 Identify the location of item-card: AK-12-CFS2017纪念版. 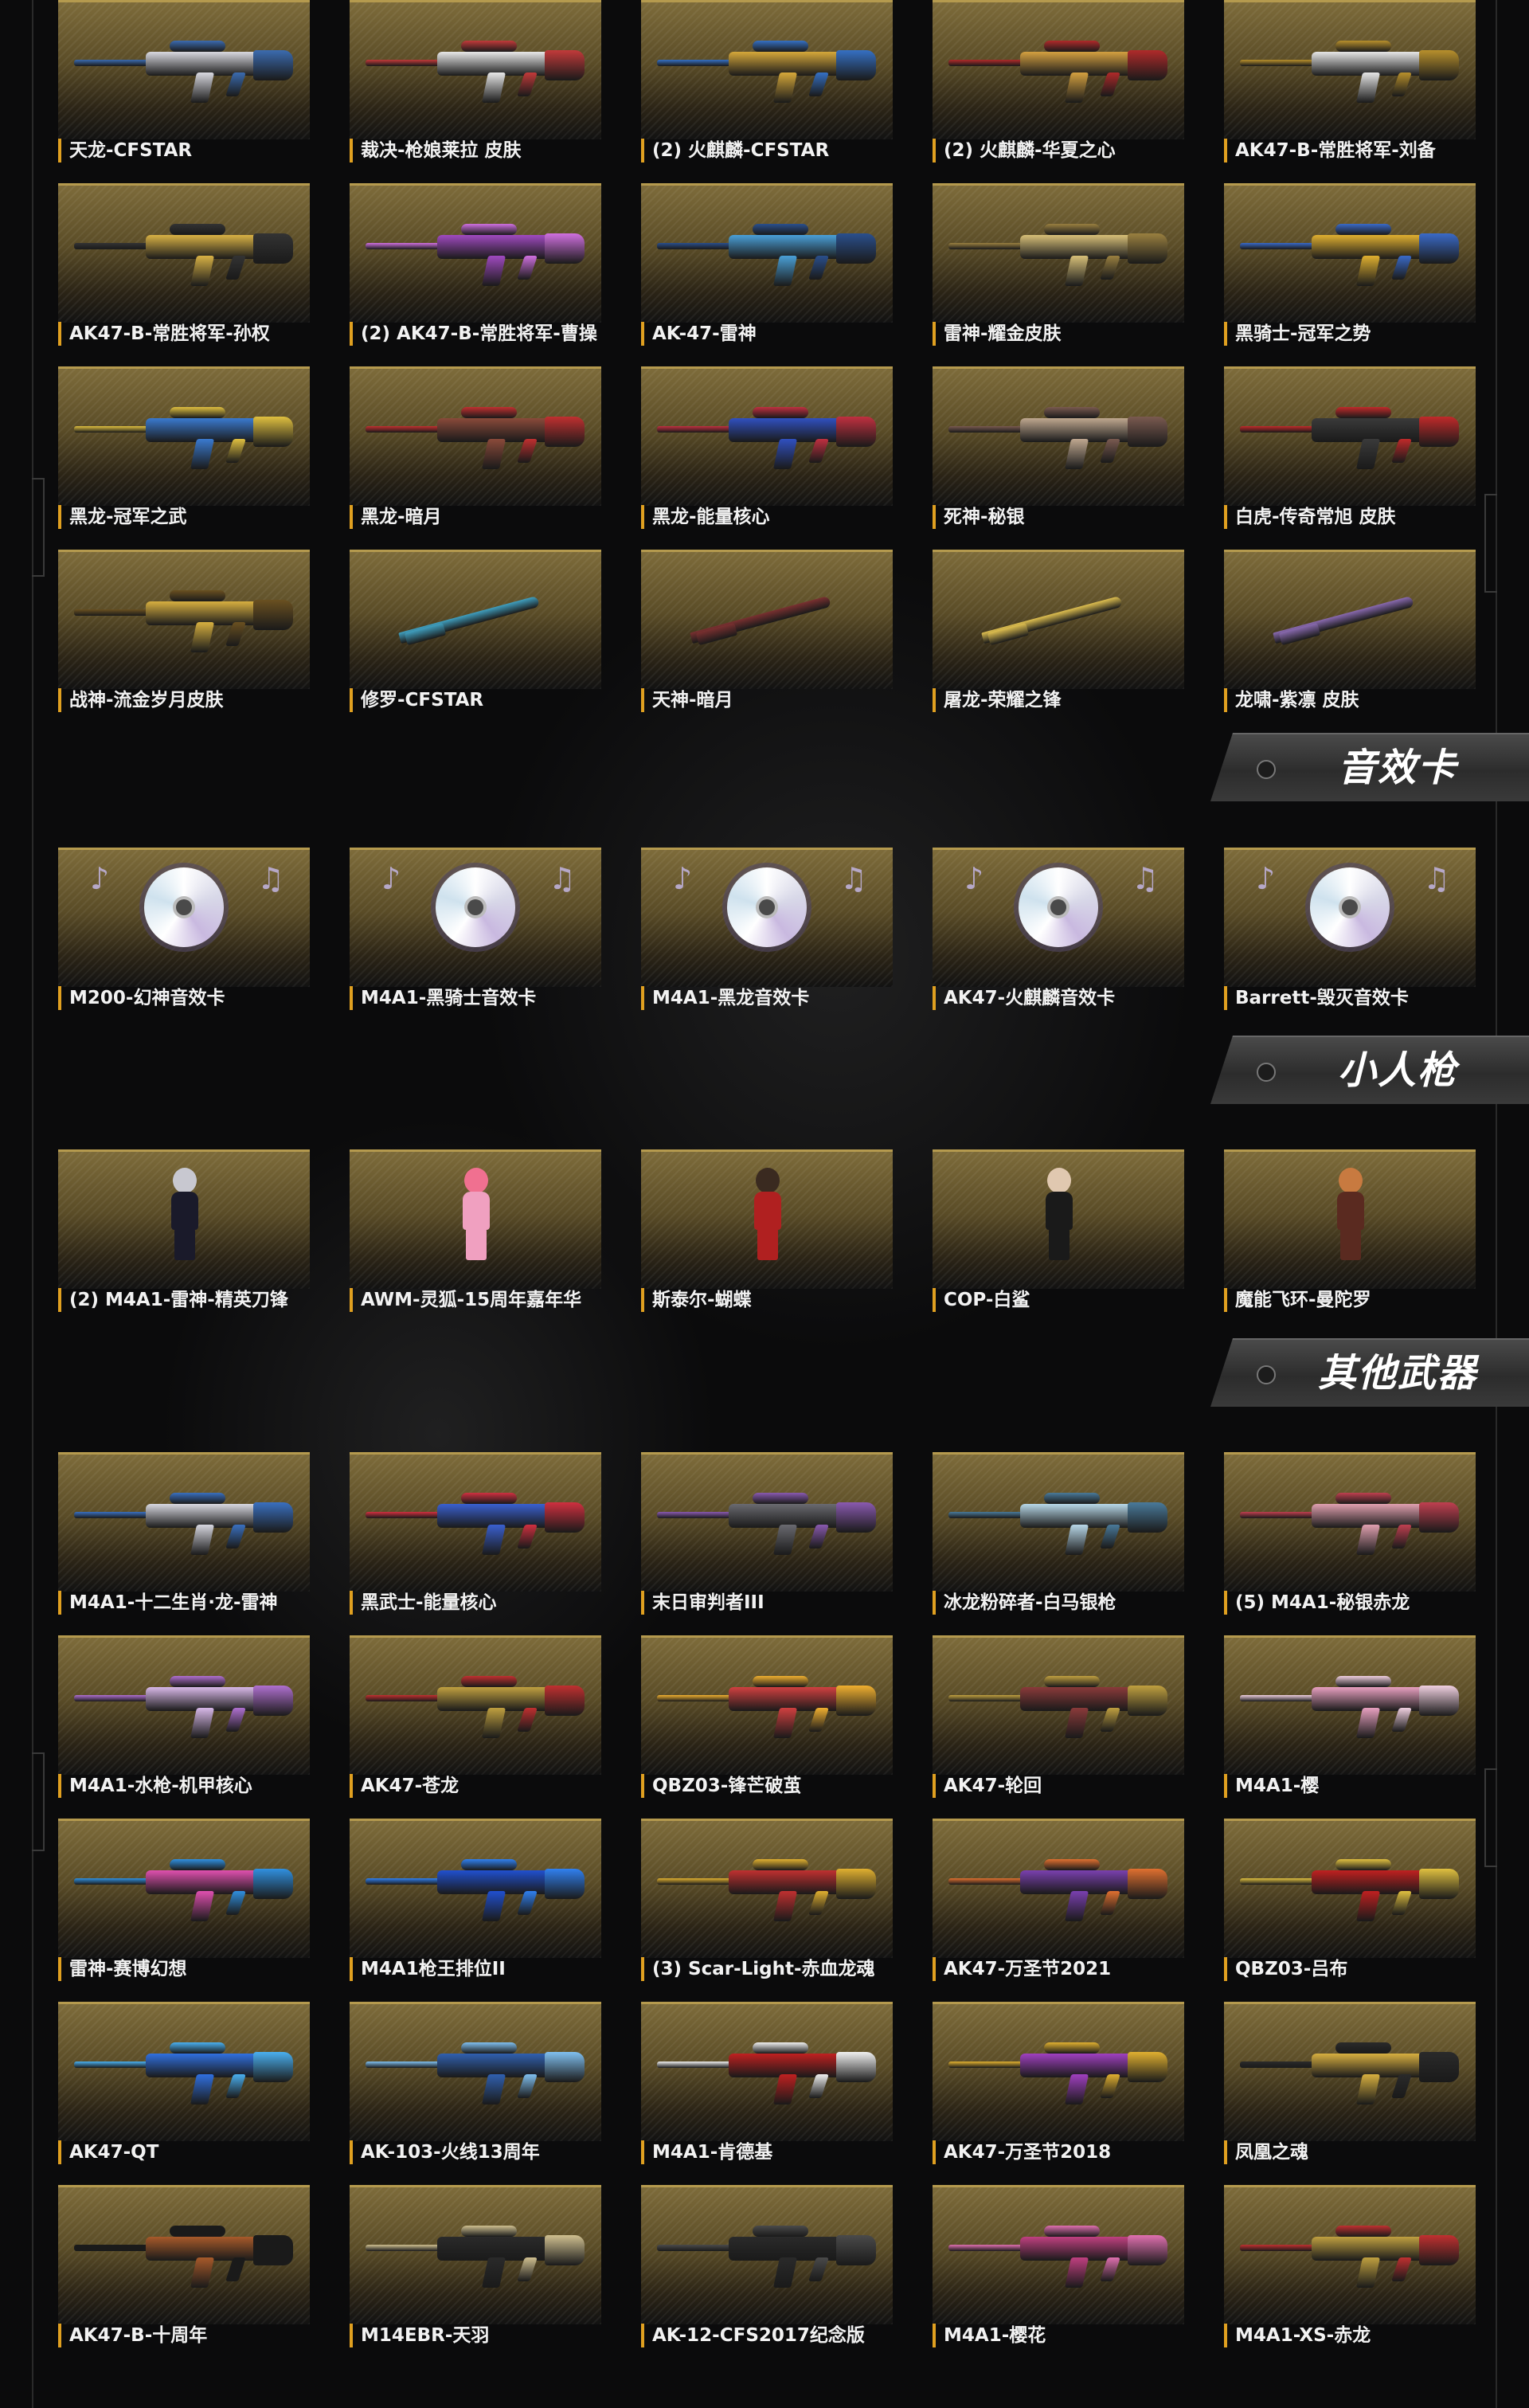
(767, 2274).